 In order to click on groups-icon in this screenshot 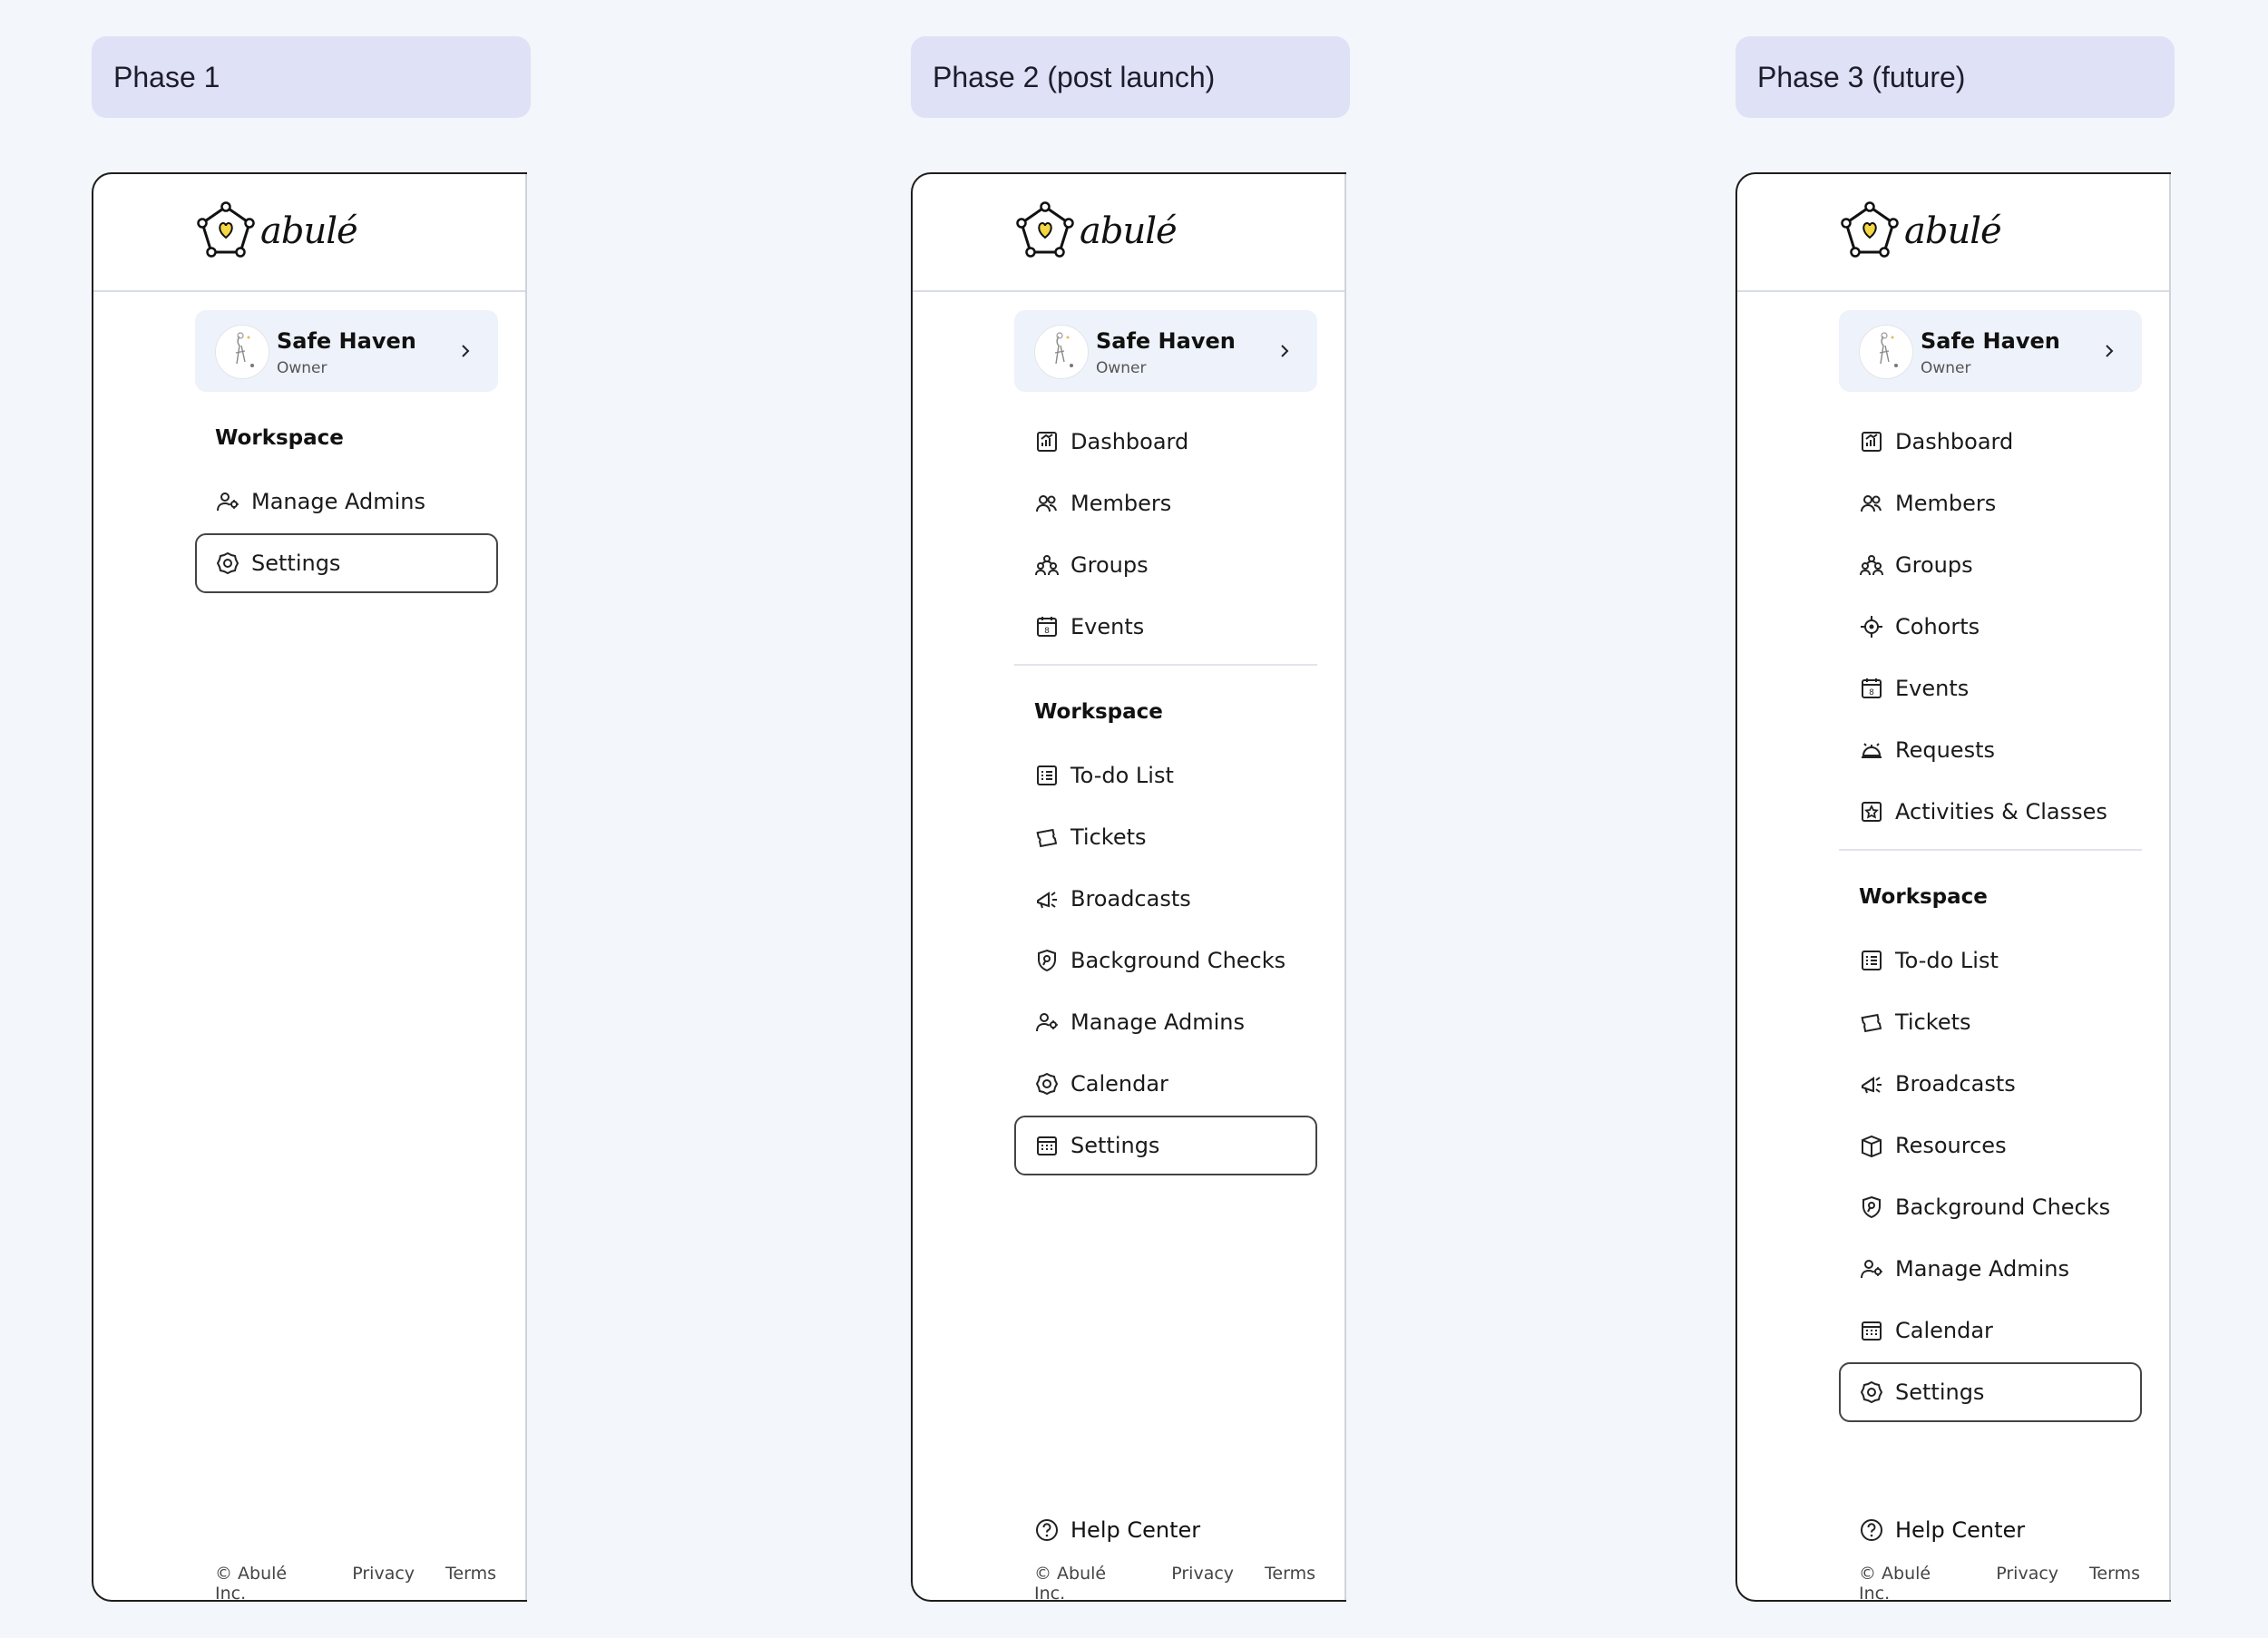, I will do `click(1872, 565)`.